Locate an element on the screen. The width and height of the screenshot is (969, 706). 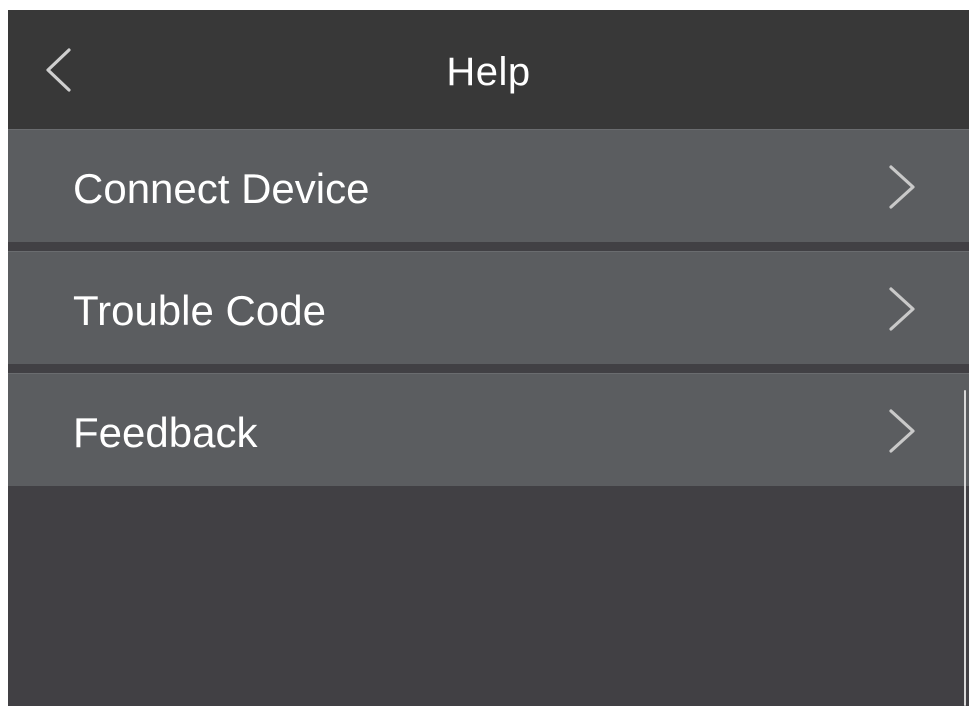
menu-item-label: Trouble Code is located at coordinates (199, 310).